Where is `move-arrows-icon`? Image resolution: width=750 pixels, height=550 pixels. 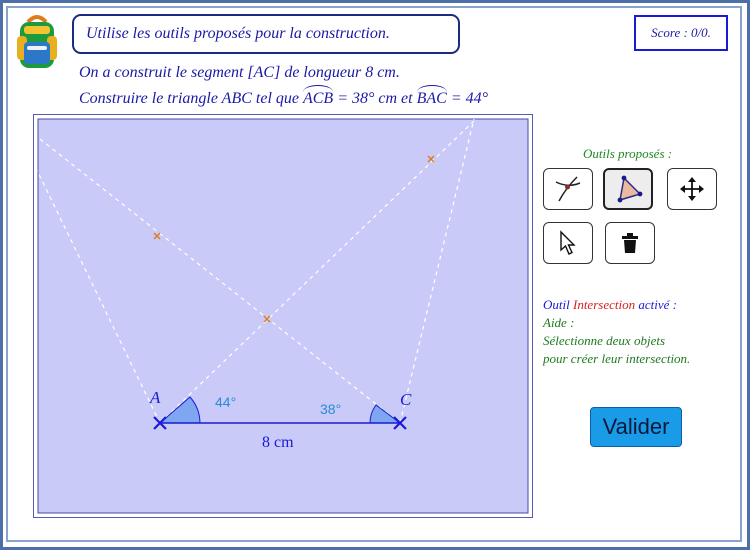
move-arrows-icon is located at coordinates (692, 189).